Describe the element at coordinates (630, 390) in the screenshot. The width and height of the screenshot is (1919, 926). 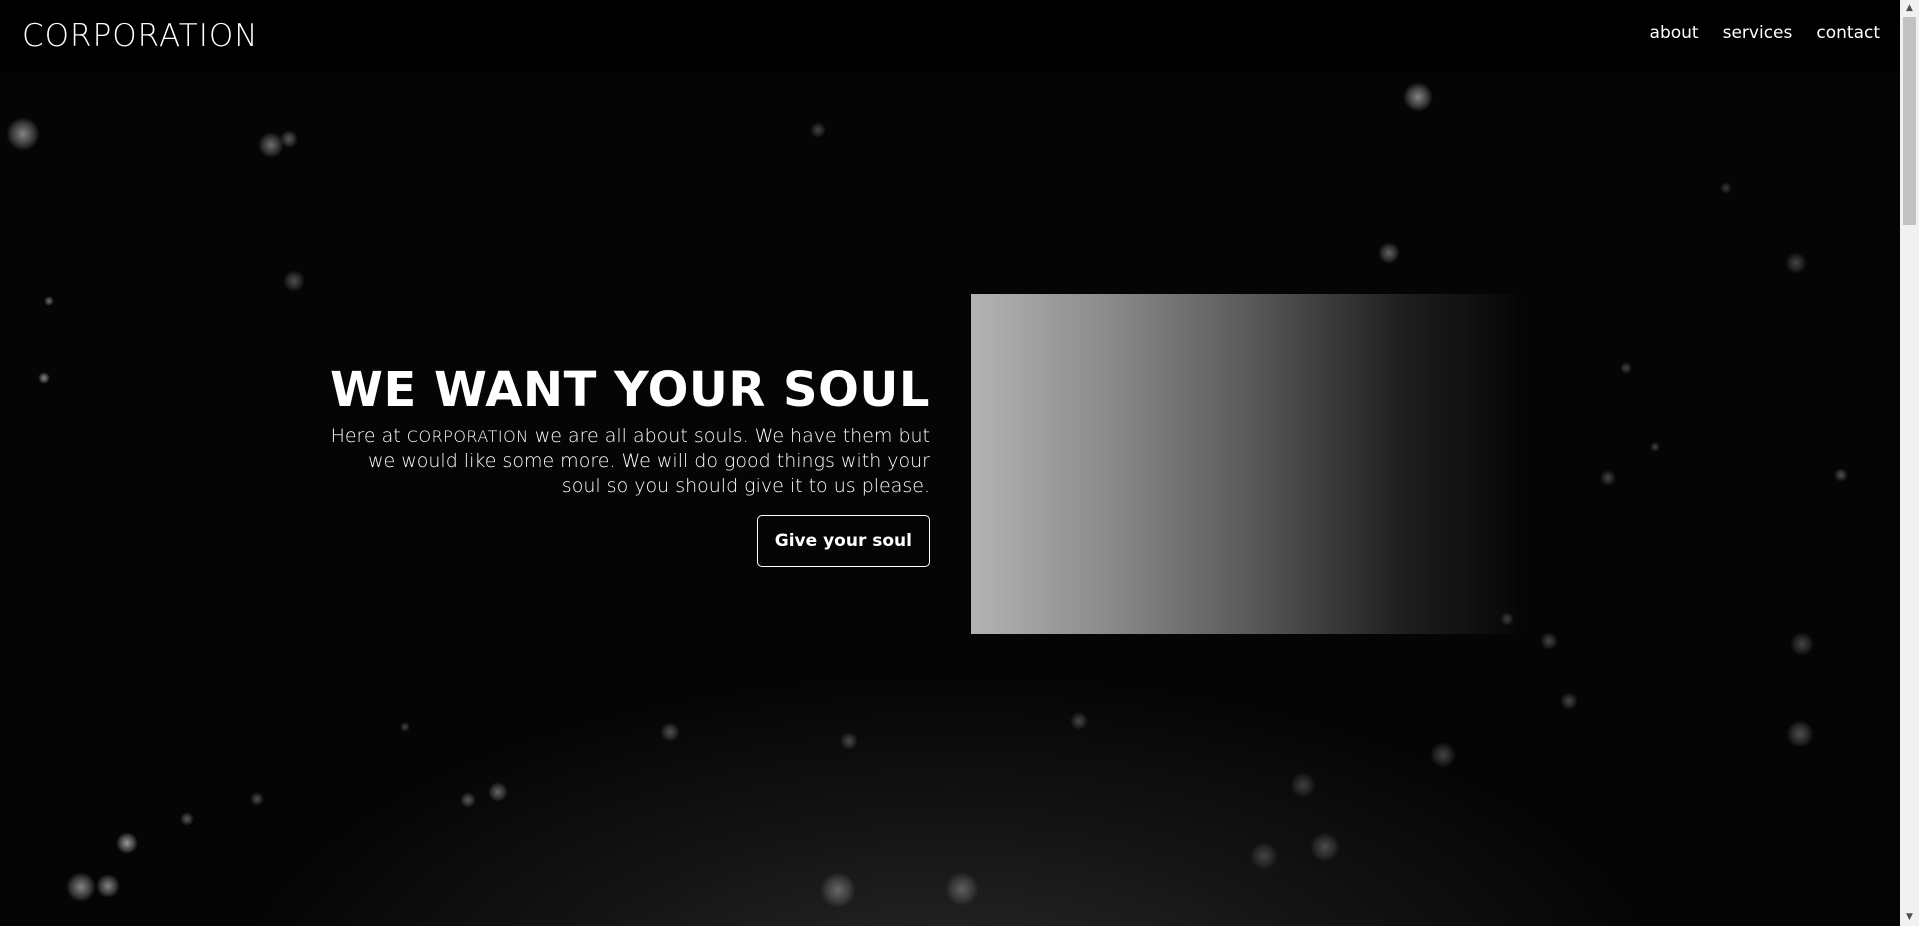
I see `hero-title: WE WANT YOUR SOUL` at that location.